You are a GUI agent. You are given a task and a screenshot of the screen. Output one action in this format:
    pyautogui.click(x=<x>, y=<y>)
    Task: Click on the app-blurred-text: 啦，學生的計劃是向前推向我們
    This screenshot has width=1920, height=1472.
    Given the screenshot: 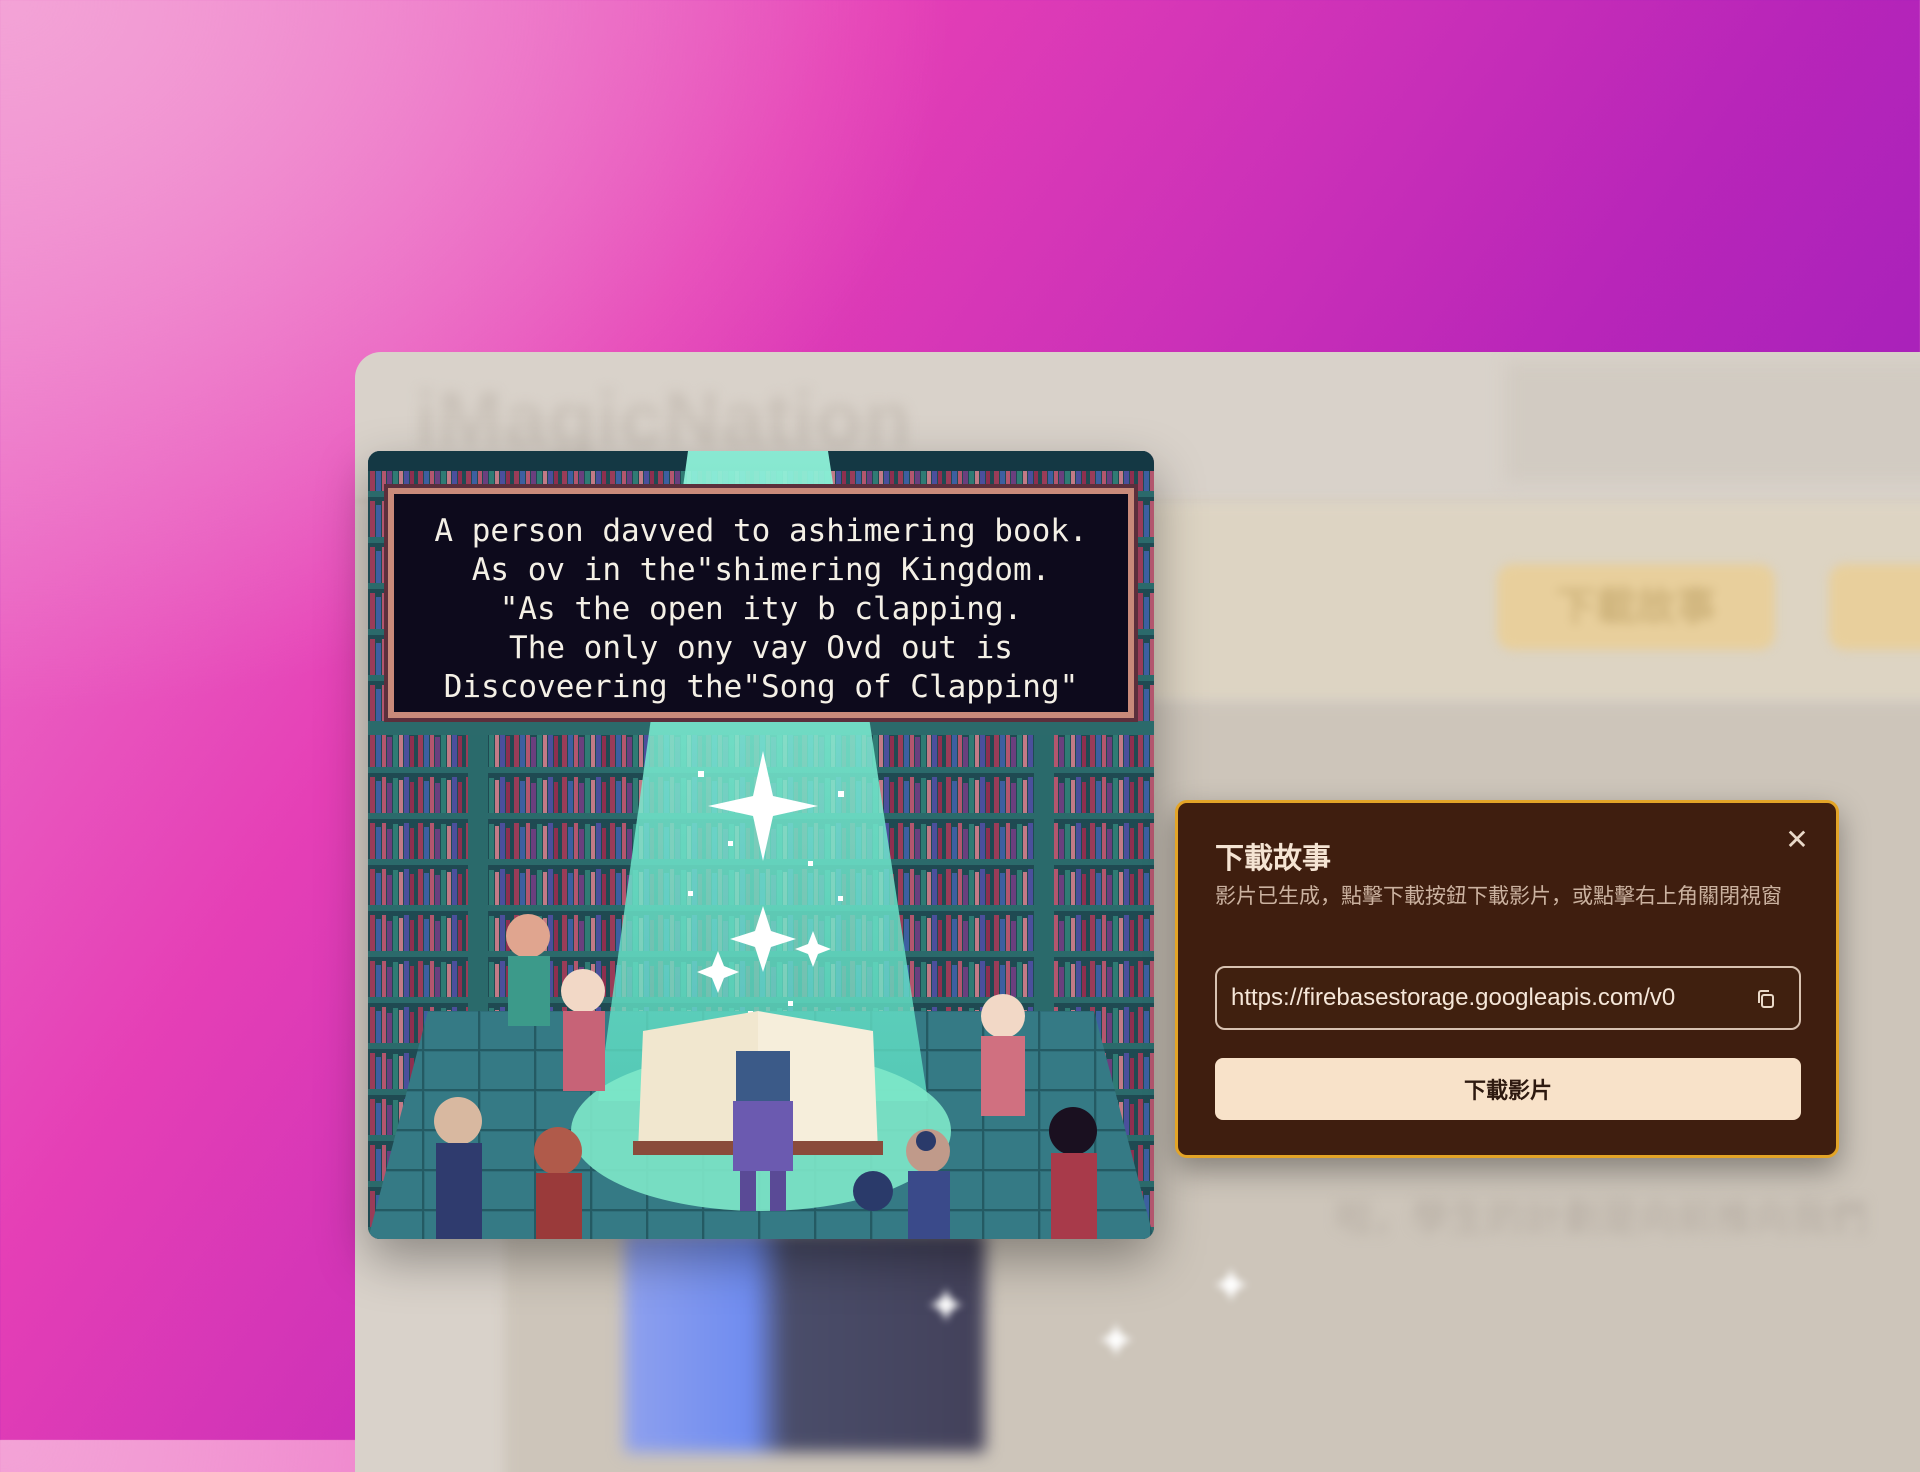 What is the action you would take?
    pyautogui.click(x=1601, y=1219)
    